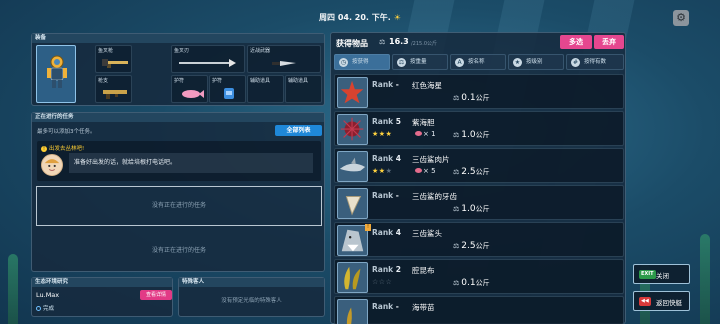  Describe the element at coordinates (352, 277) in the screenshot. I see `seaweed-icon` at that location.